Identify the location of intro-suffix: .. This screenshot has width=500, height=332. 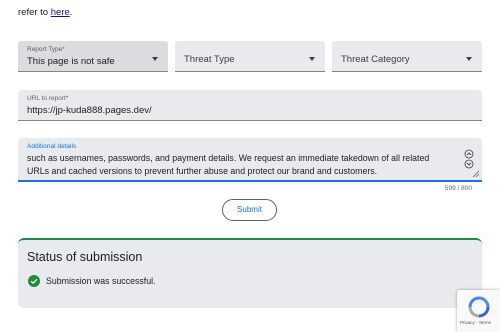
(71, 12).